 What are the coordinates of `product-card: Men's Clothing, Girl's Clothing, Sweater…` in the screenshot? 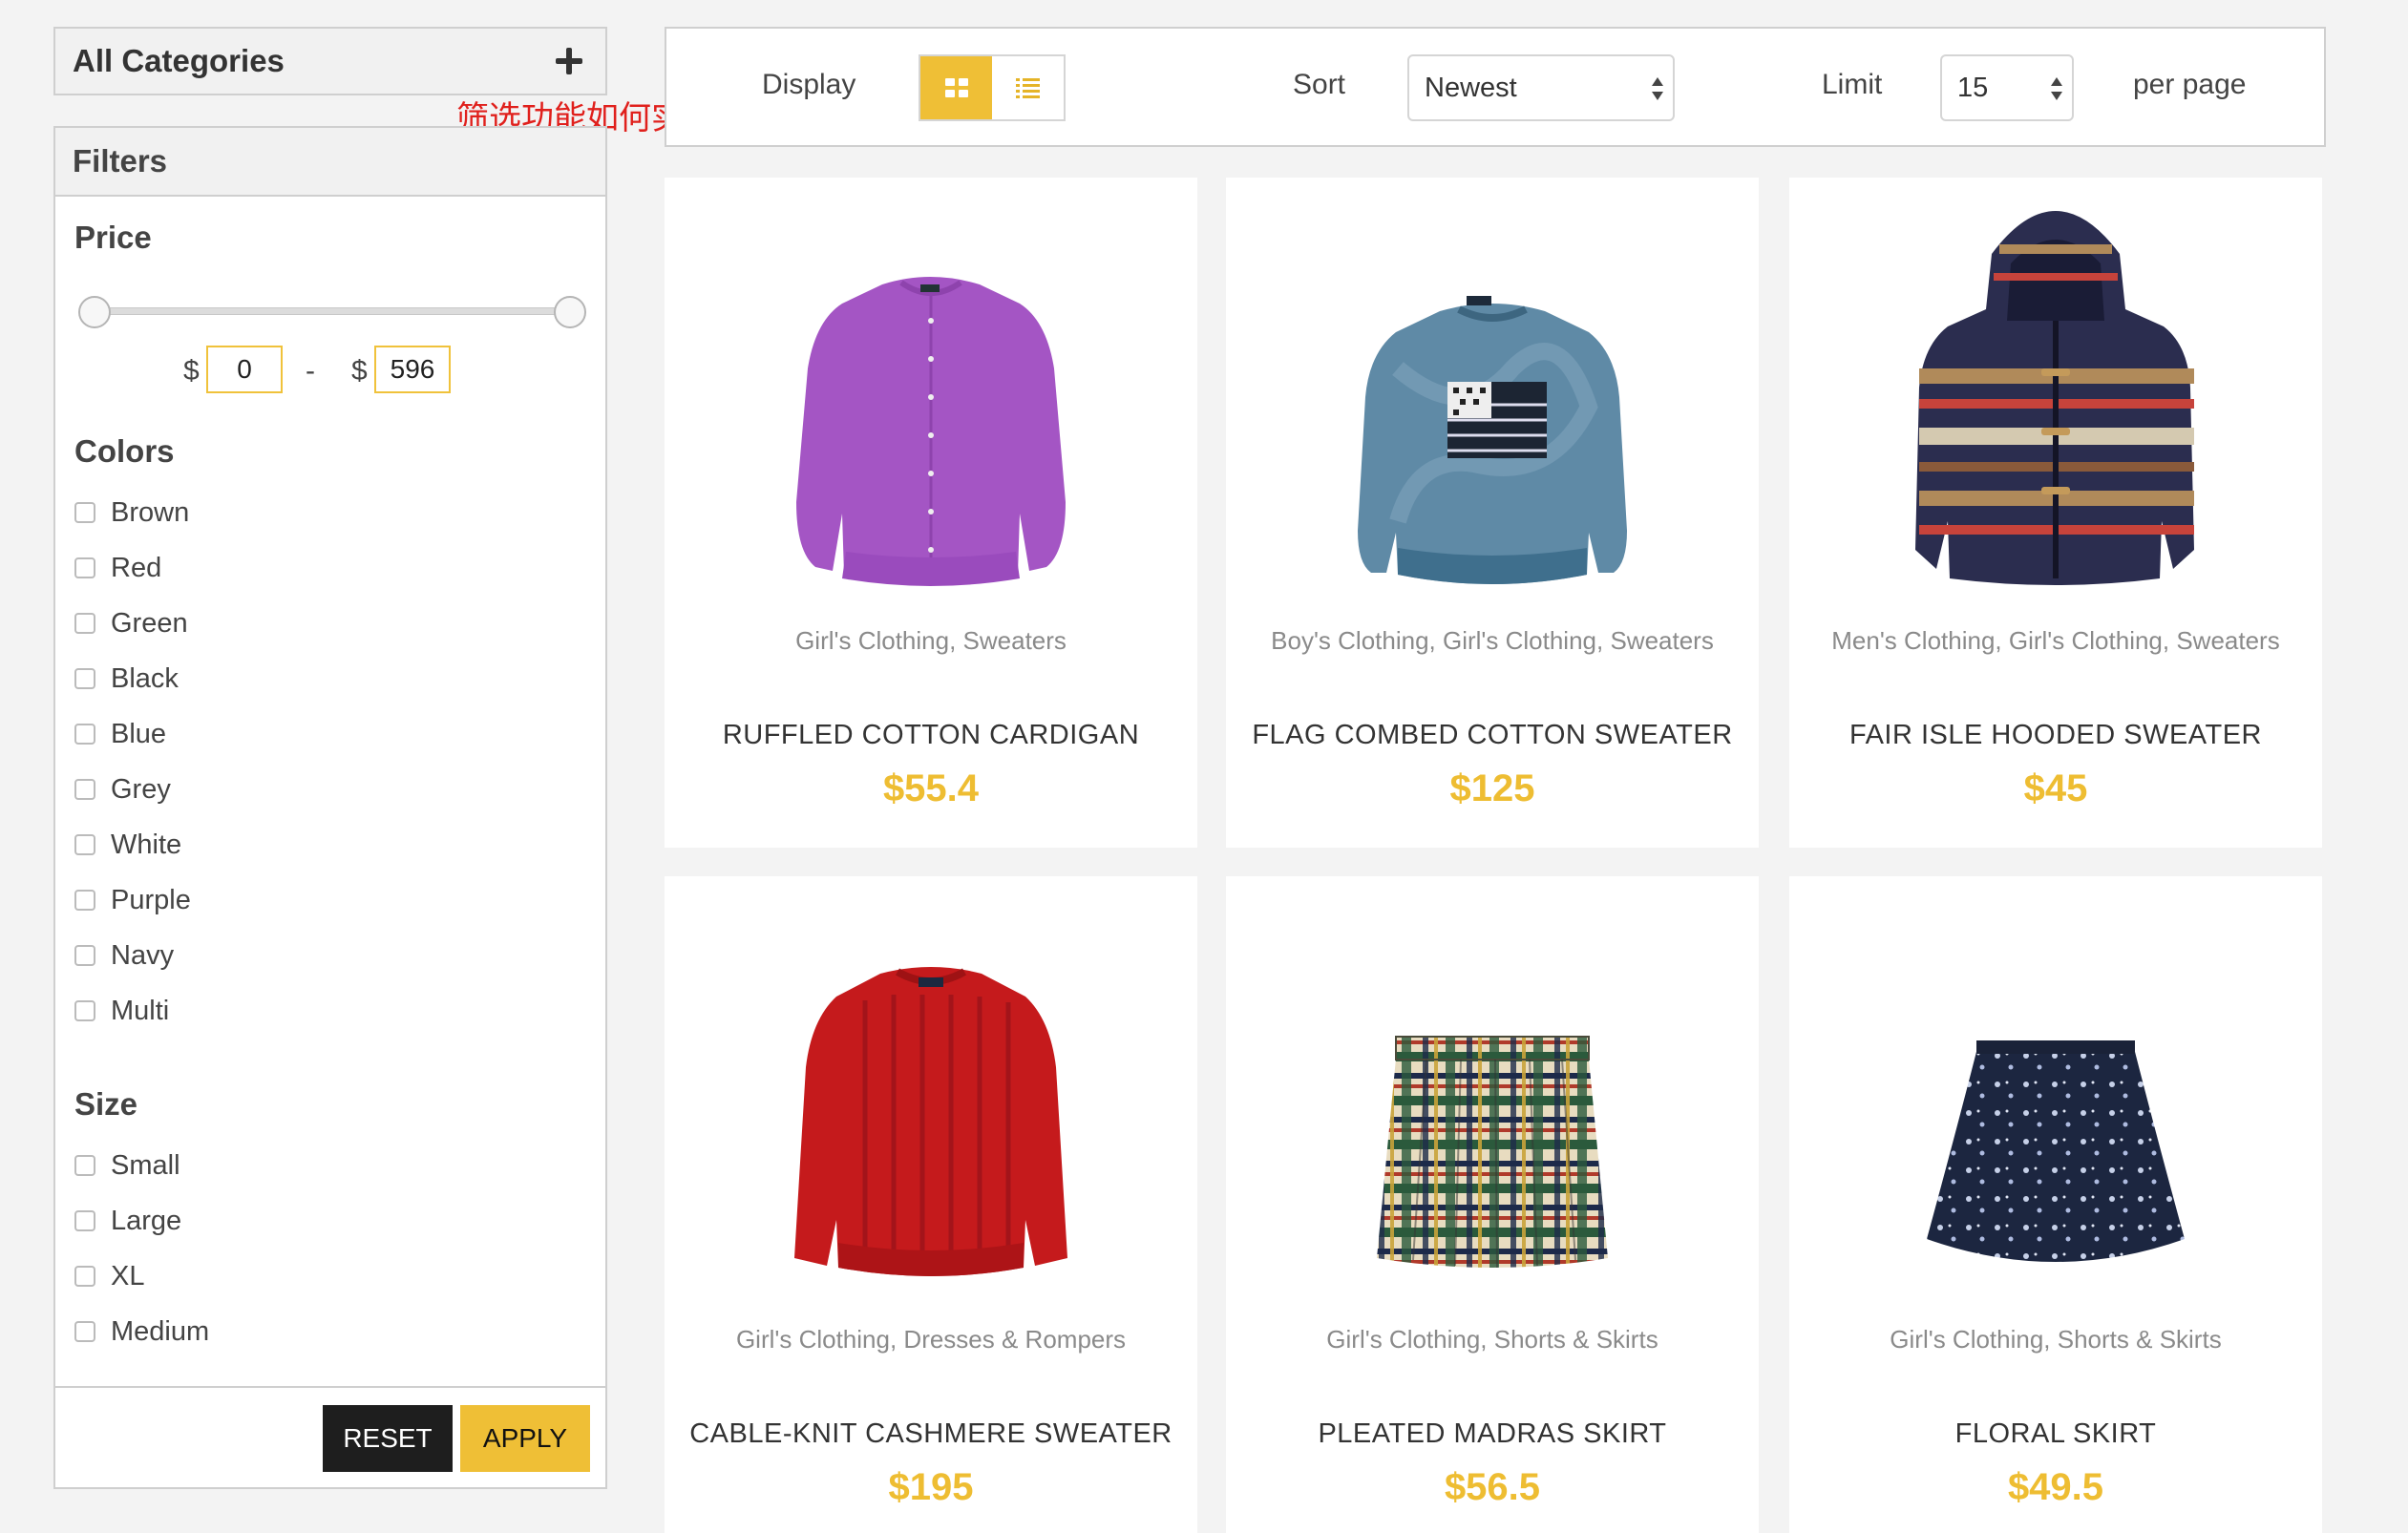 It's located at (2055, 513).